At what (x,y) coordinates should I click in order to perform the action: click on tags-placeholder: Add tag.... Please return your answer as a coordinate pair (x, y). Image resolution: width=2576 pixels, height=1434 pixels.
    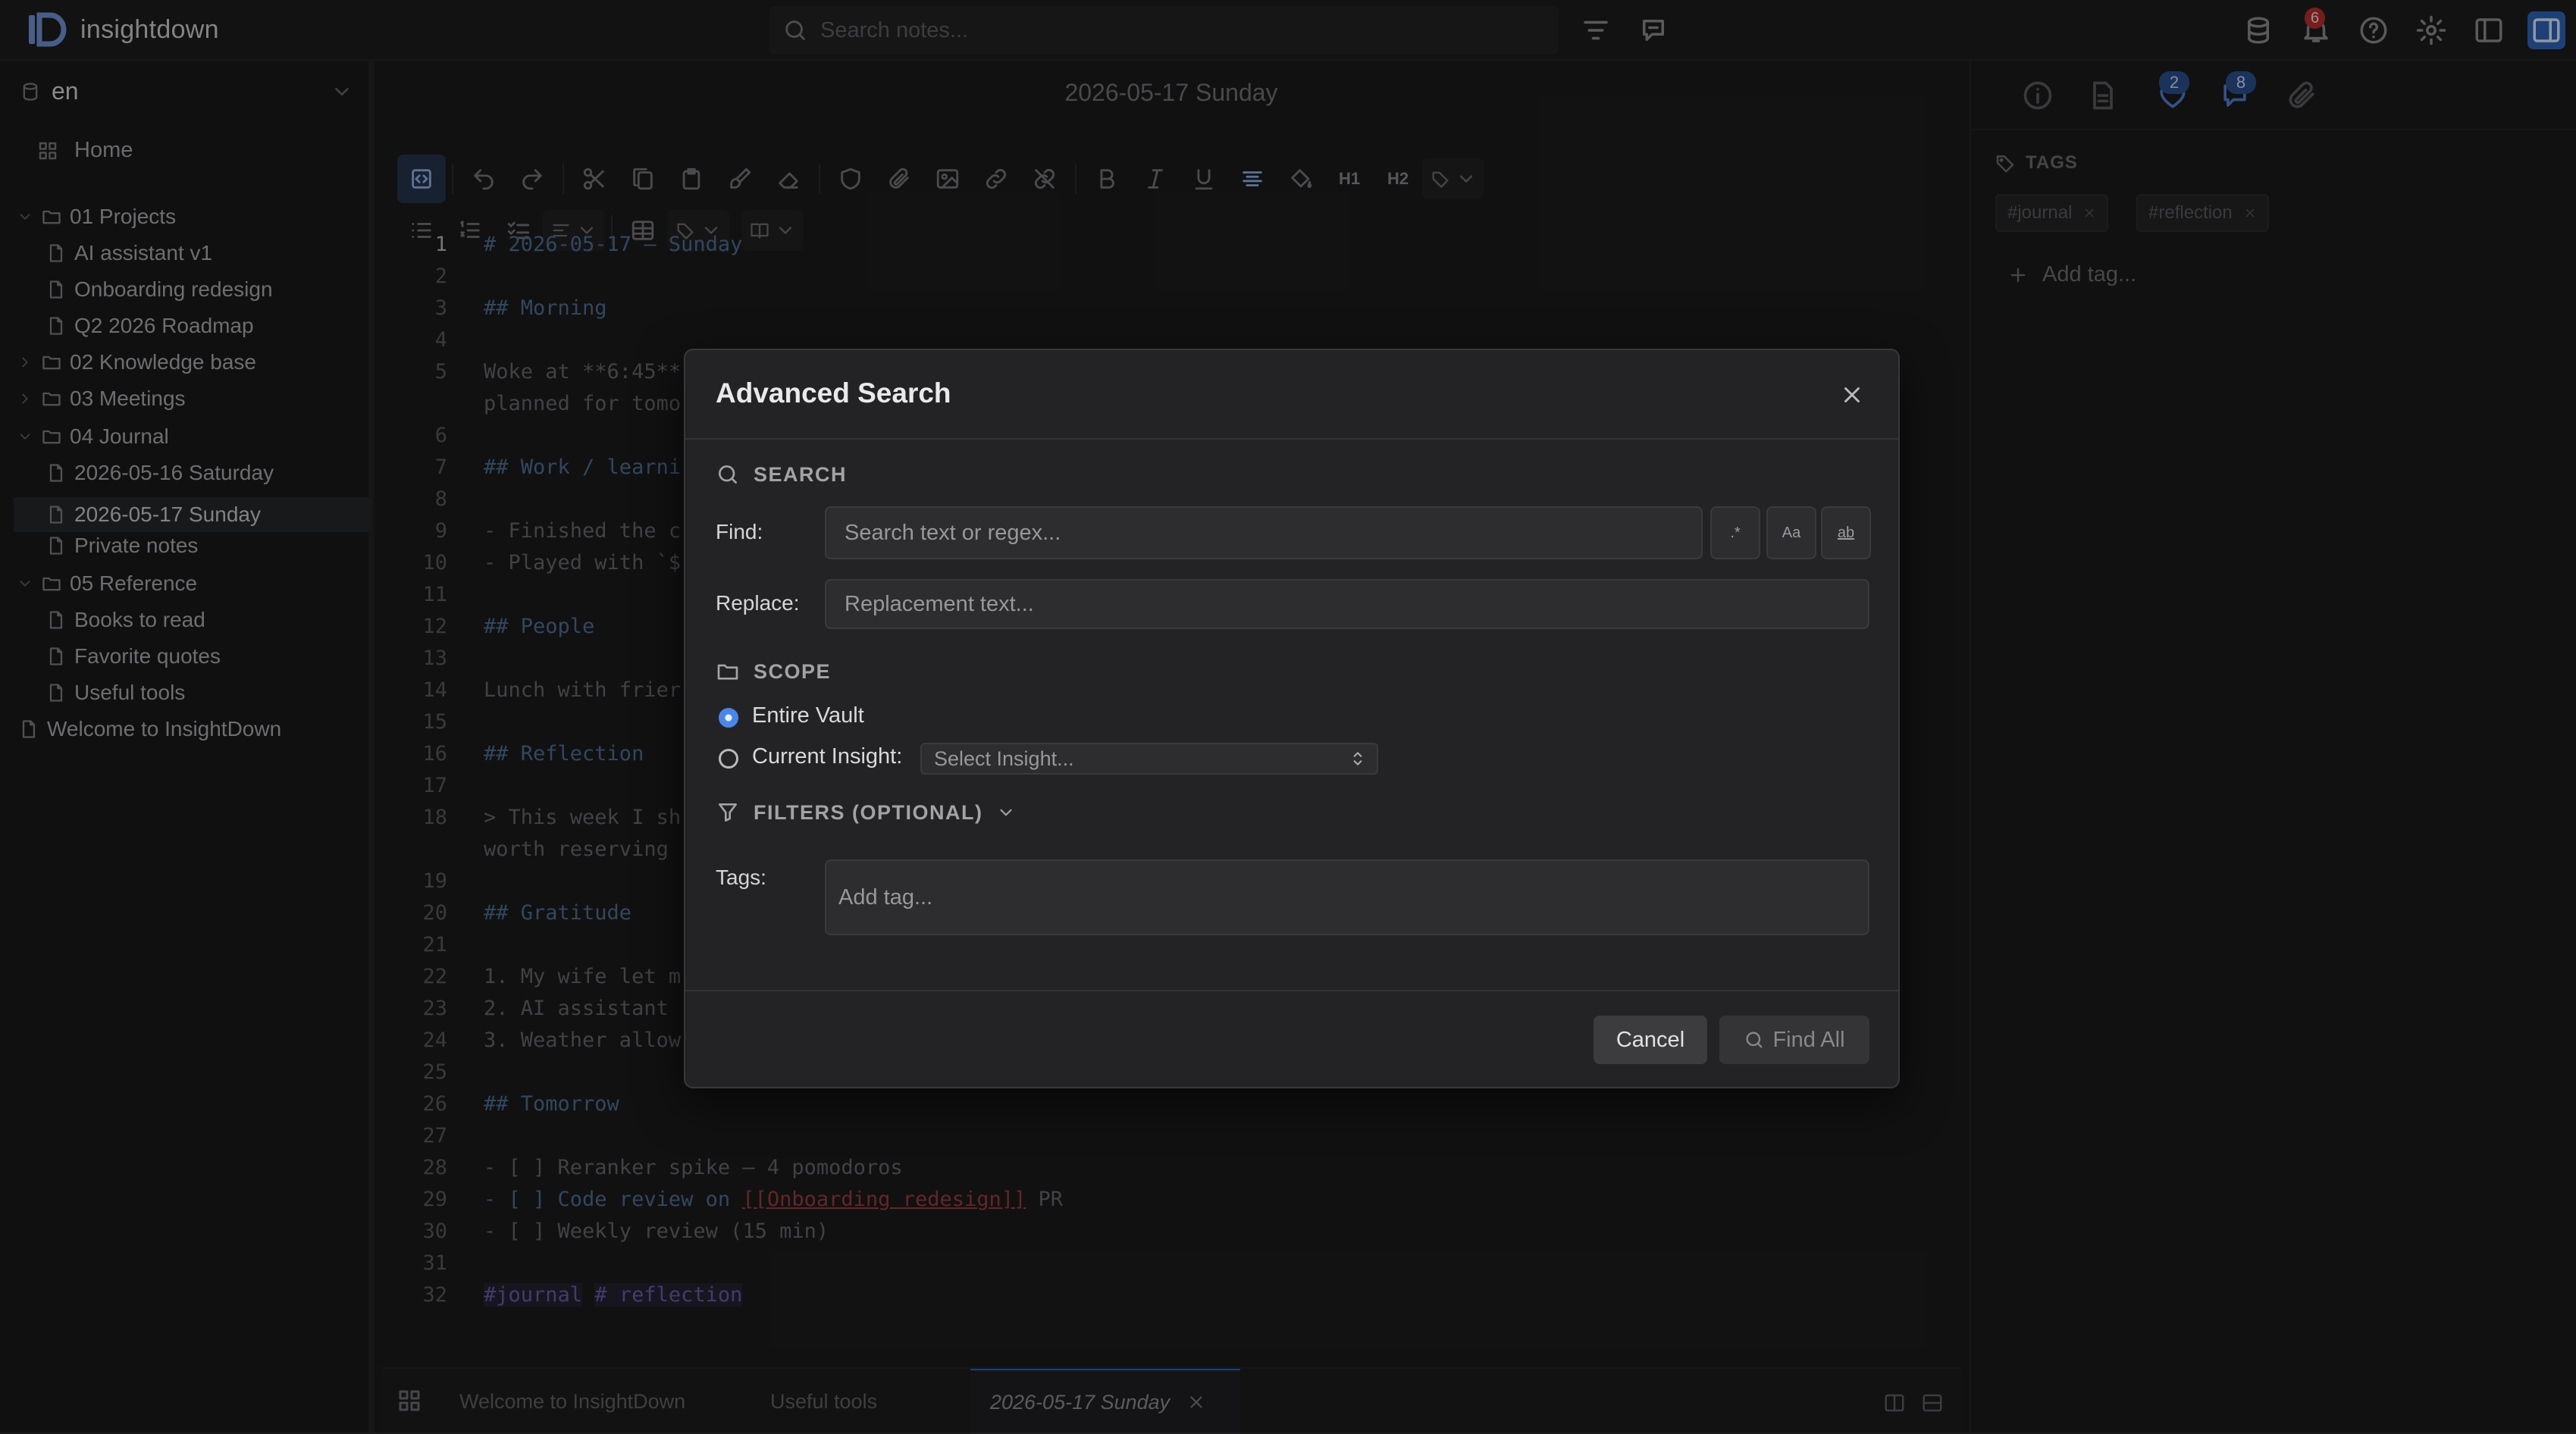
    Looking at the image, I should click on (885, 897).